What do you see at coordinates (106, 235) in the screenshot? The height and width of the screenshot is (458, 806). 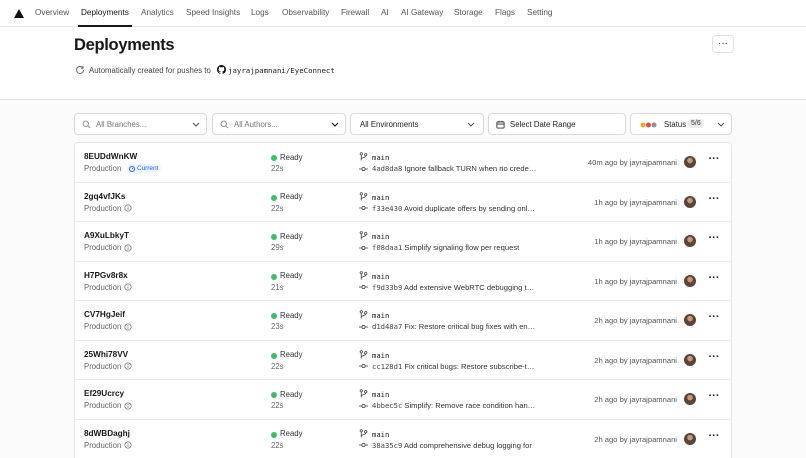 I see `deployment-id: A9XuLbkyT` at bounding box center [106, 235].